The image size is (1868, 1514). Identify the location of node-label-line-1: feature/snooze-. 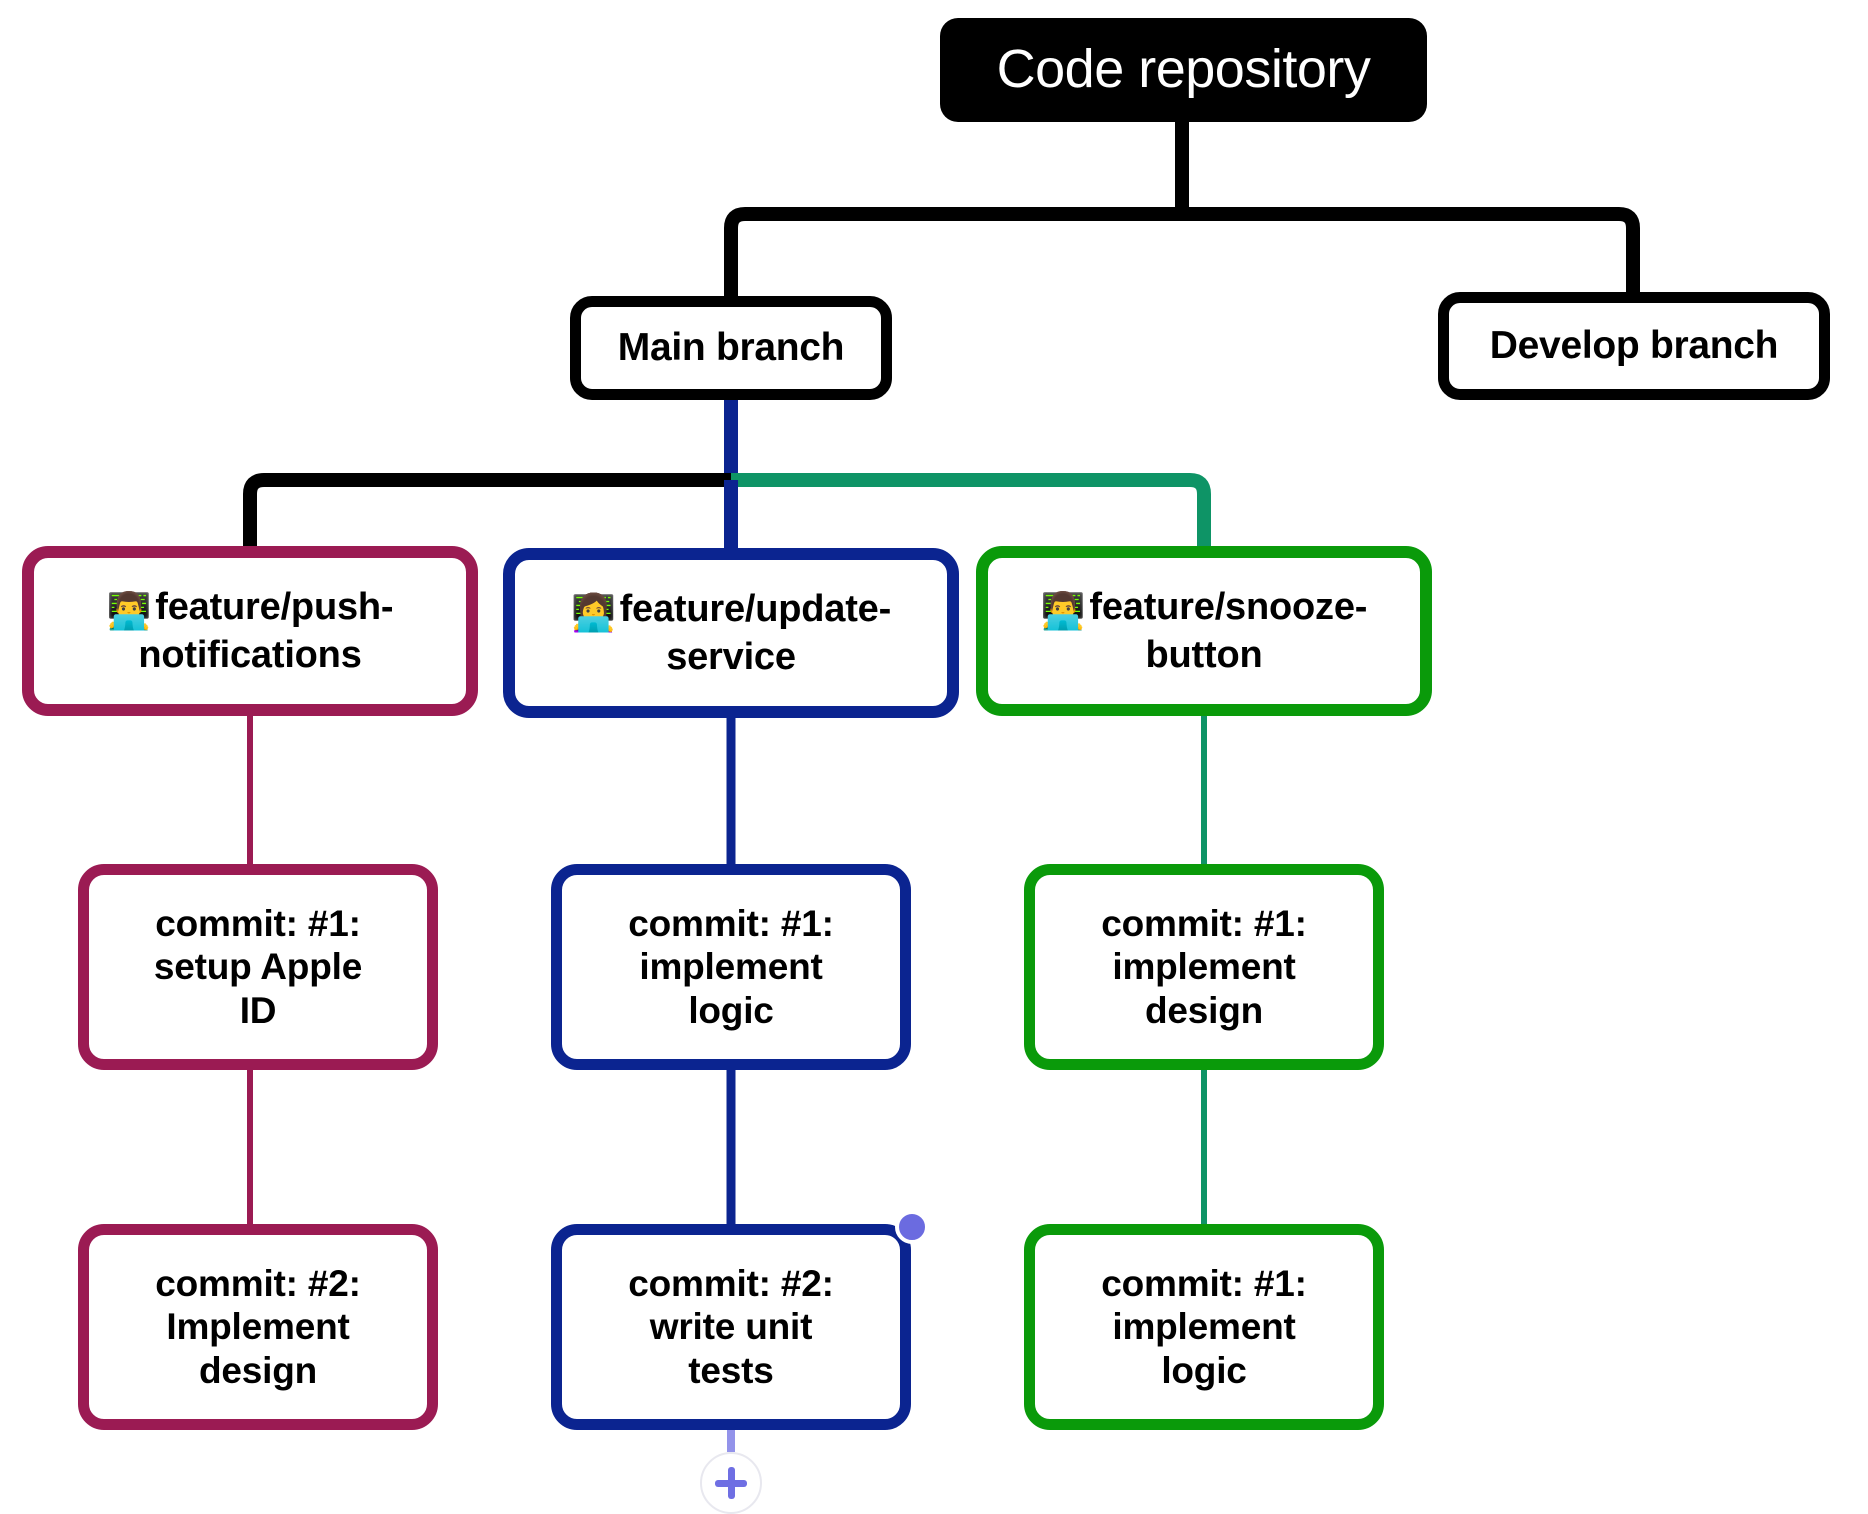
(1228, 606).